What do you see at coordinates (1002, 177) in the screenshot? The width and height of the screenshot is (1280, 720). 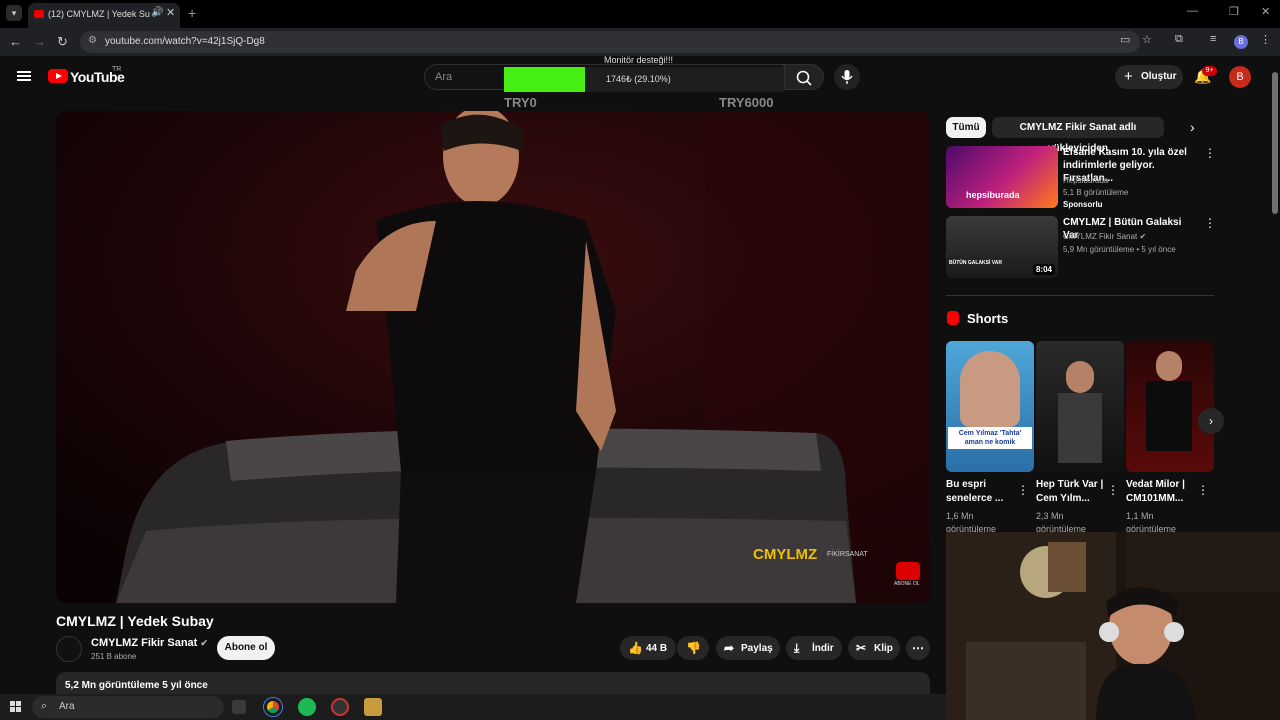 I see `rec-thumbnail: hepsiburada` at bounding box center [1002, 177].